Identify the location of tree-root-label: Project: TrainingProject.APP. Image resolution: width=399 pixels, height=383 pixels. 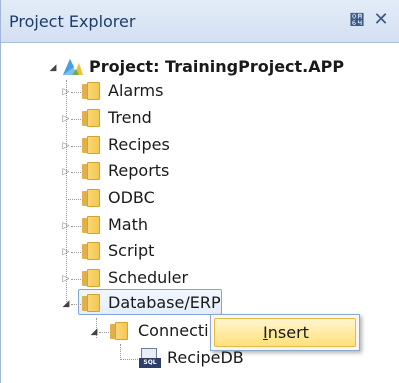
(217, 66).